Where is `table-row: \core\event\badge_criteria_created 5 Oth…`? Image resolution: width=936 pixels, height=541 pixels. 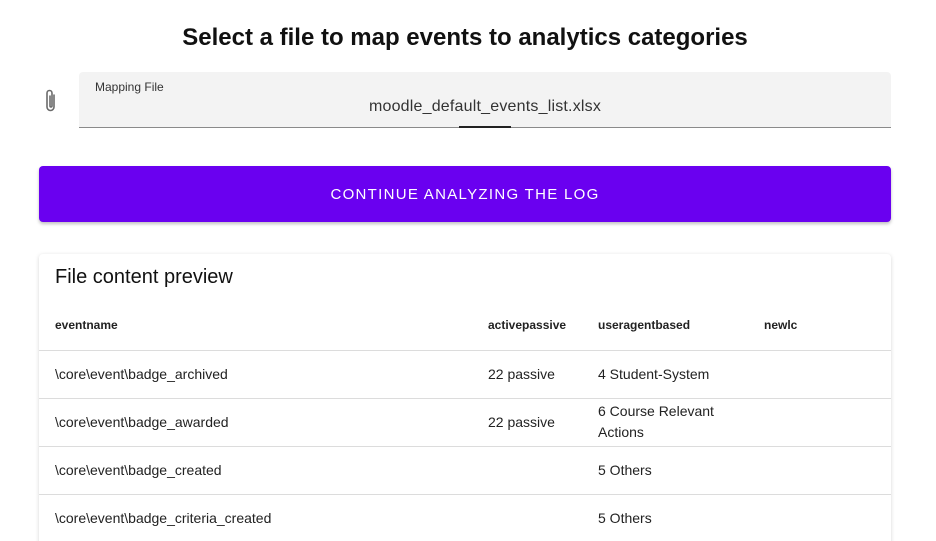
table-row: \core\event\badge_criteria_created 5 Oth… is located at coordinates (465, 517).